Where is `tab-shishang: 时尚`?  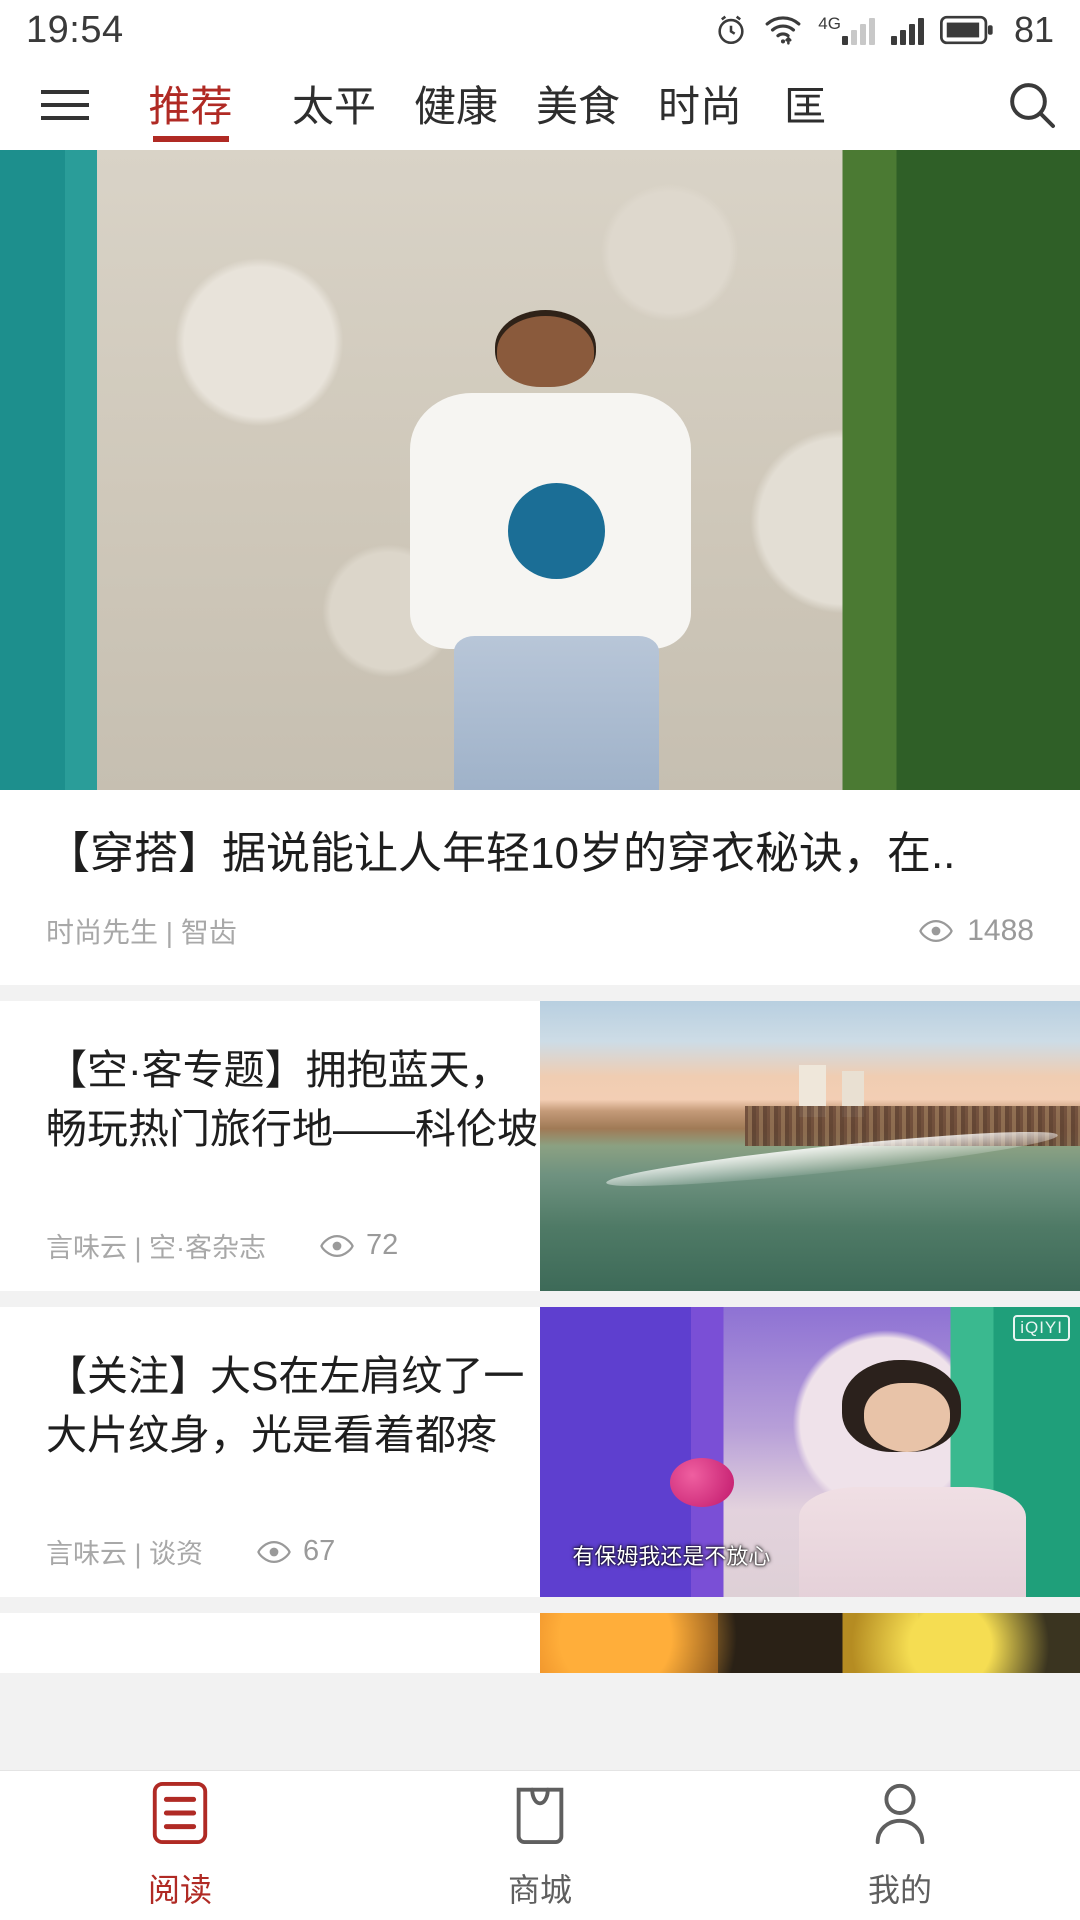 tab-shishang: 时尚 is located at coordinates (700, 105).